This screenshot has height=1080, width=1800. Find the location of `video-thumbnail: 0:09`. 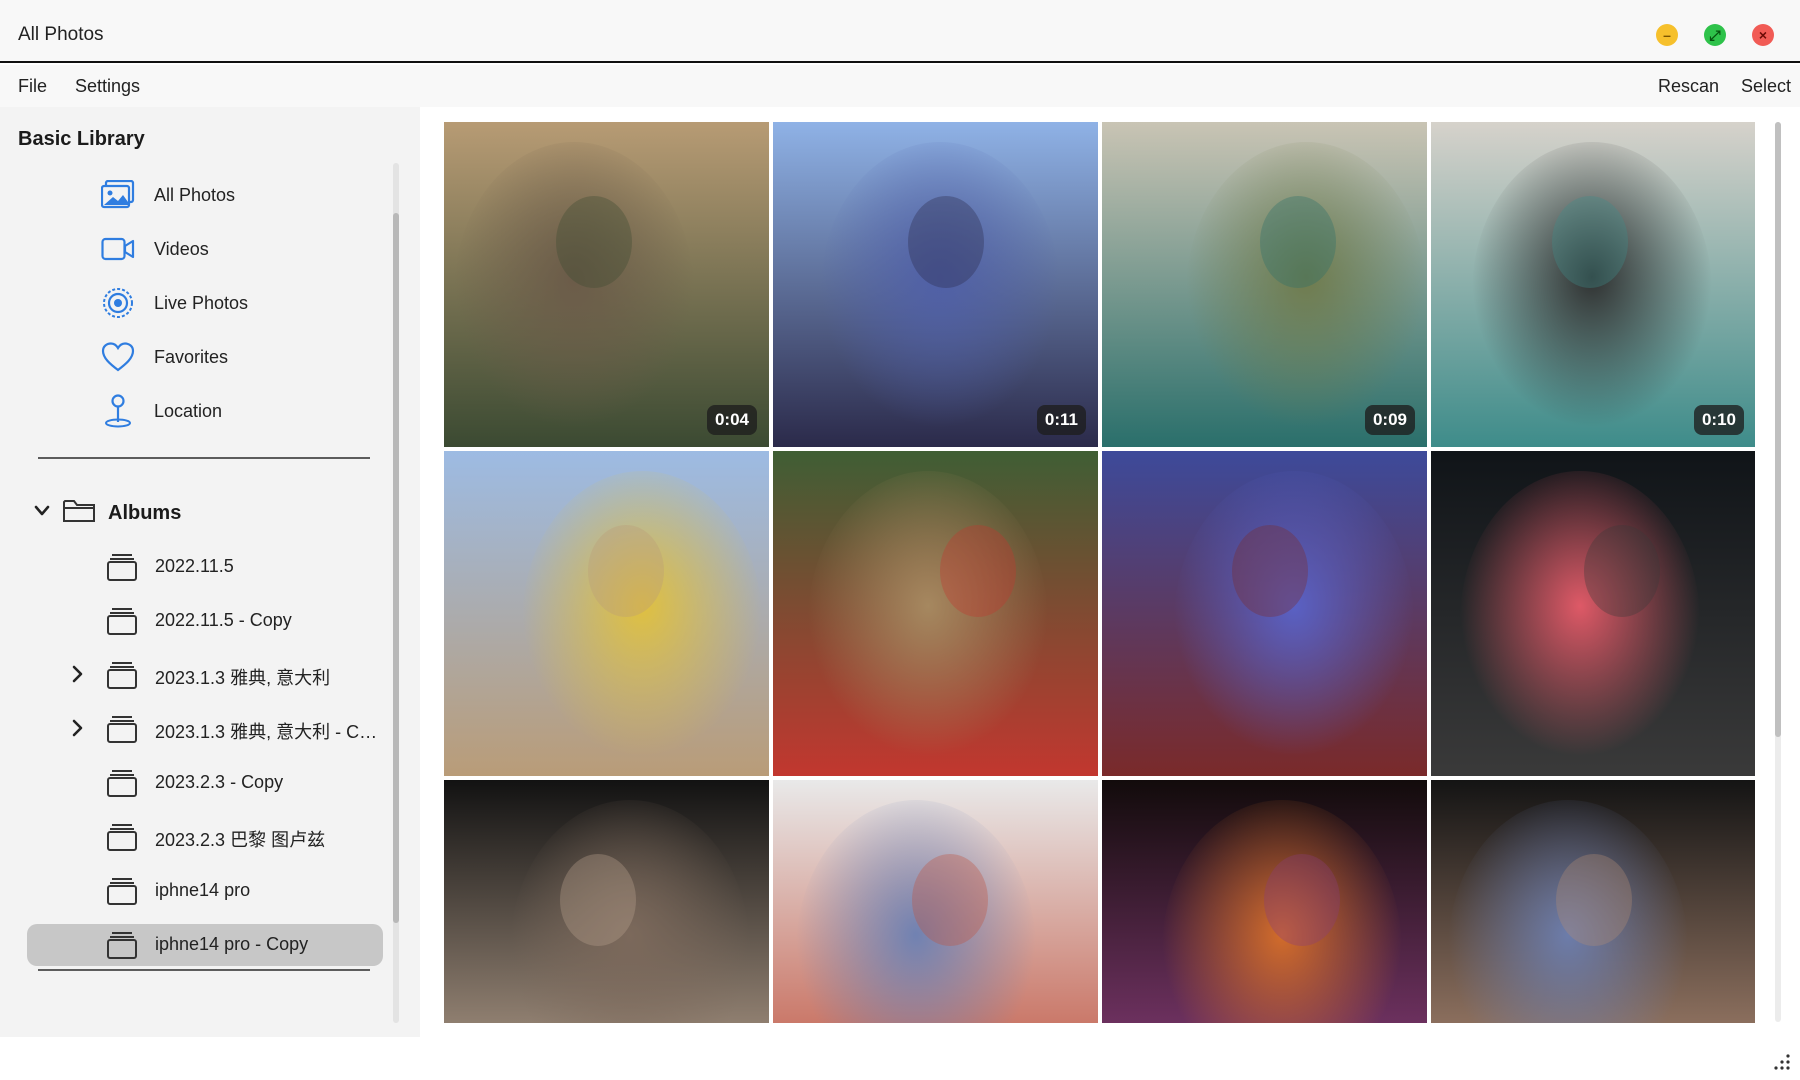

video-thumbnail: 0:09 is located at coordinates (1264, 284).